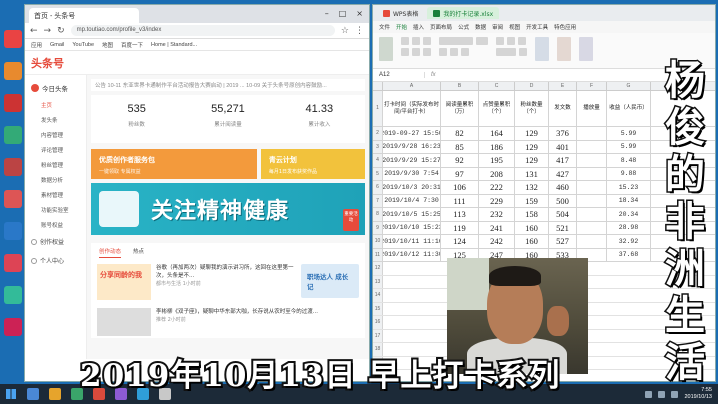  What do you see at coordinates (343, 13) in the screenshot?
I see `maximize-icon: □` at bounding box center [343, 13].